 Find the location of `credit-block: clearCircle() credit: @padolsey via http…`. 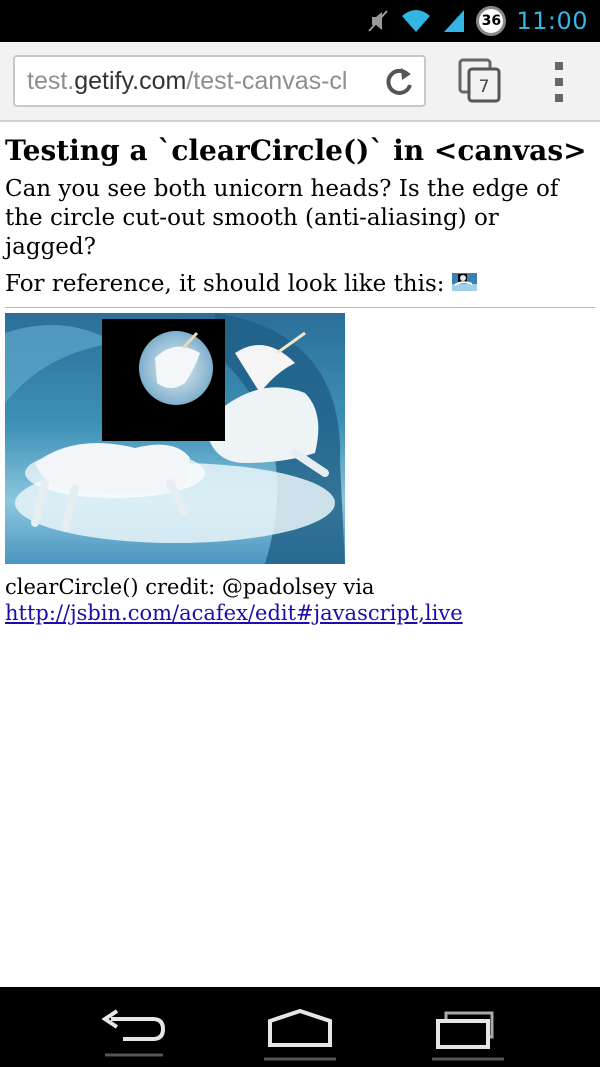

credit-block: clearCircle() credit: @padolsey via http… is located at coordinates (300, 600).